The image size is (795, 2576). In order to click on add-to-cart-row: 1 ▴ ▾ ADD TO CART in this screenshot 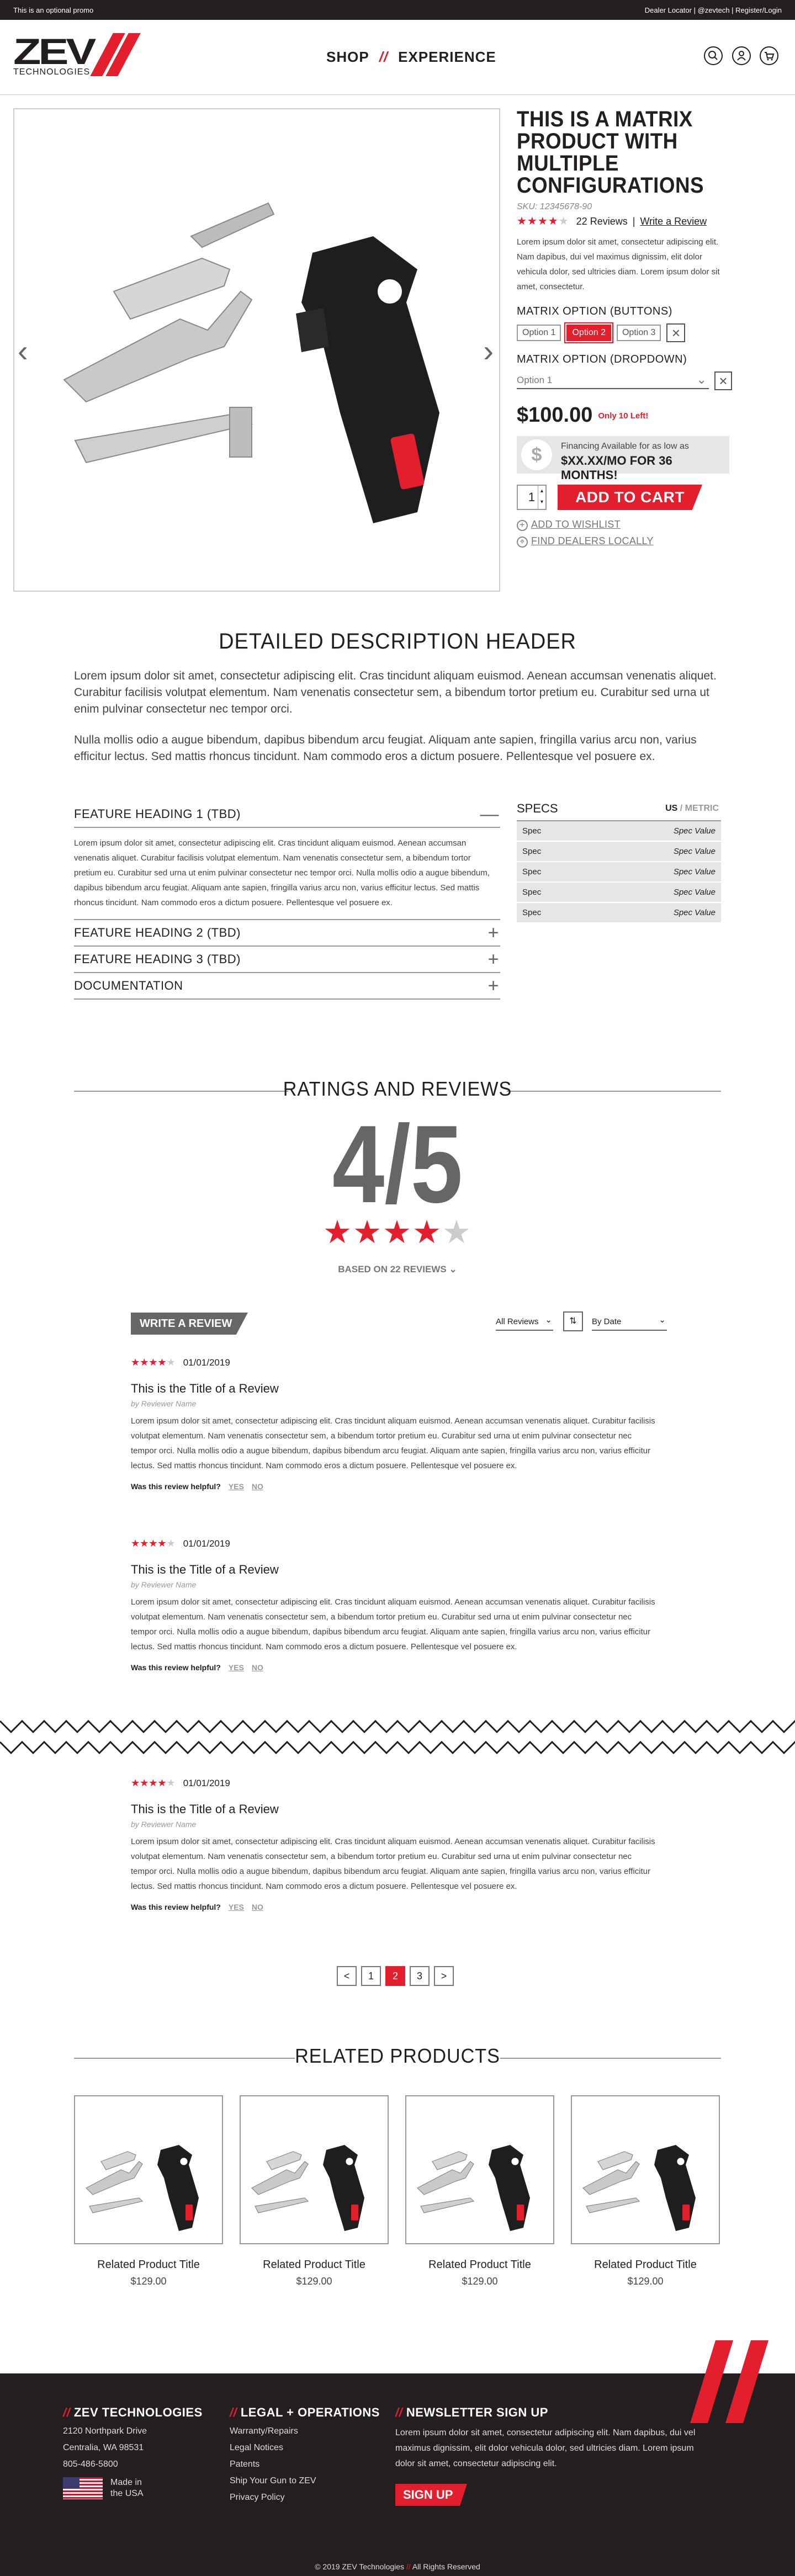, I will do `click(624, 497)`.